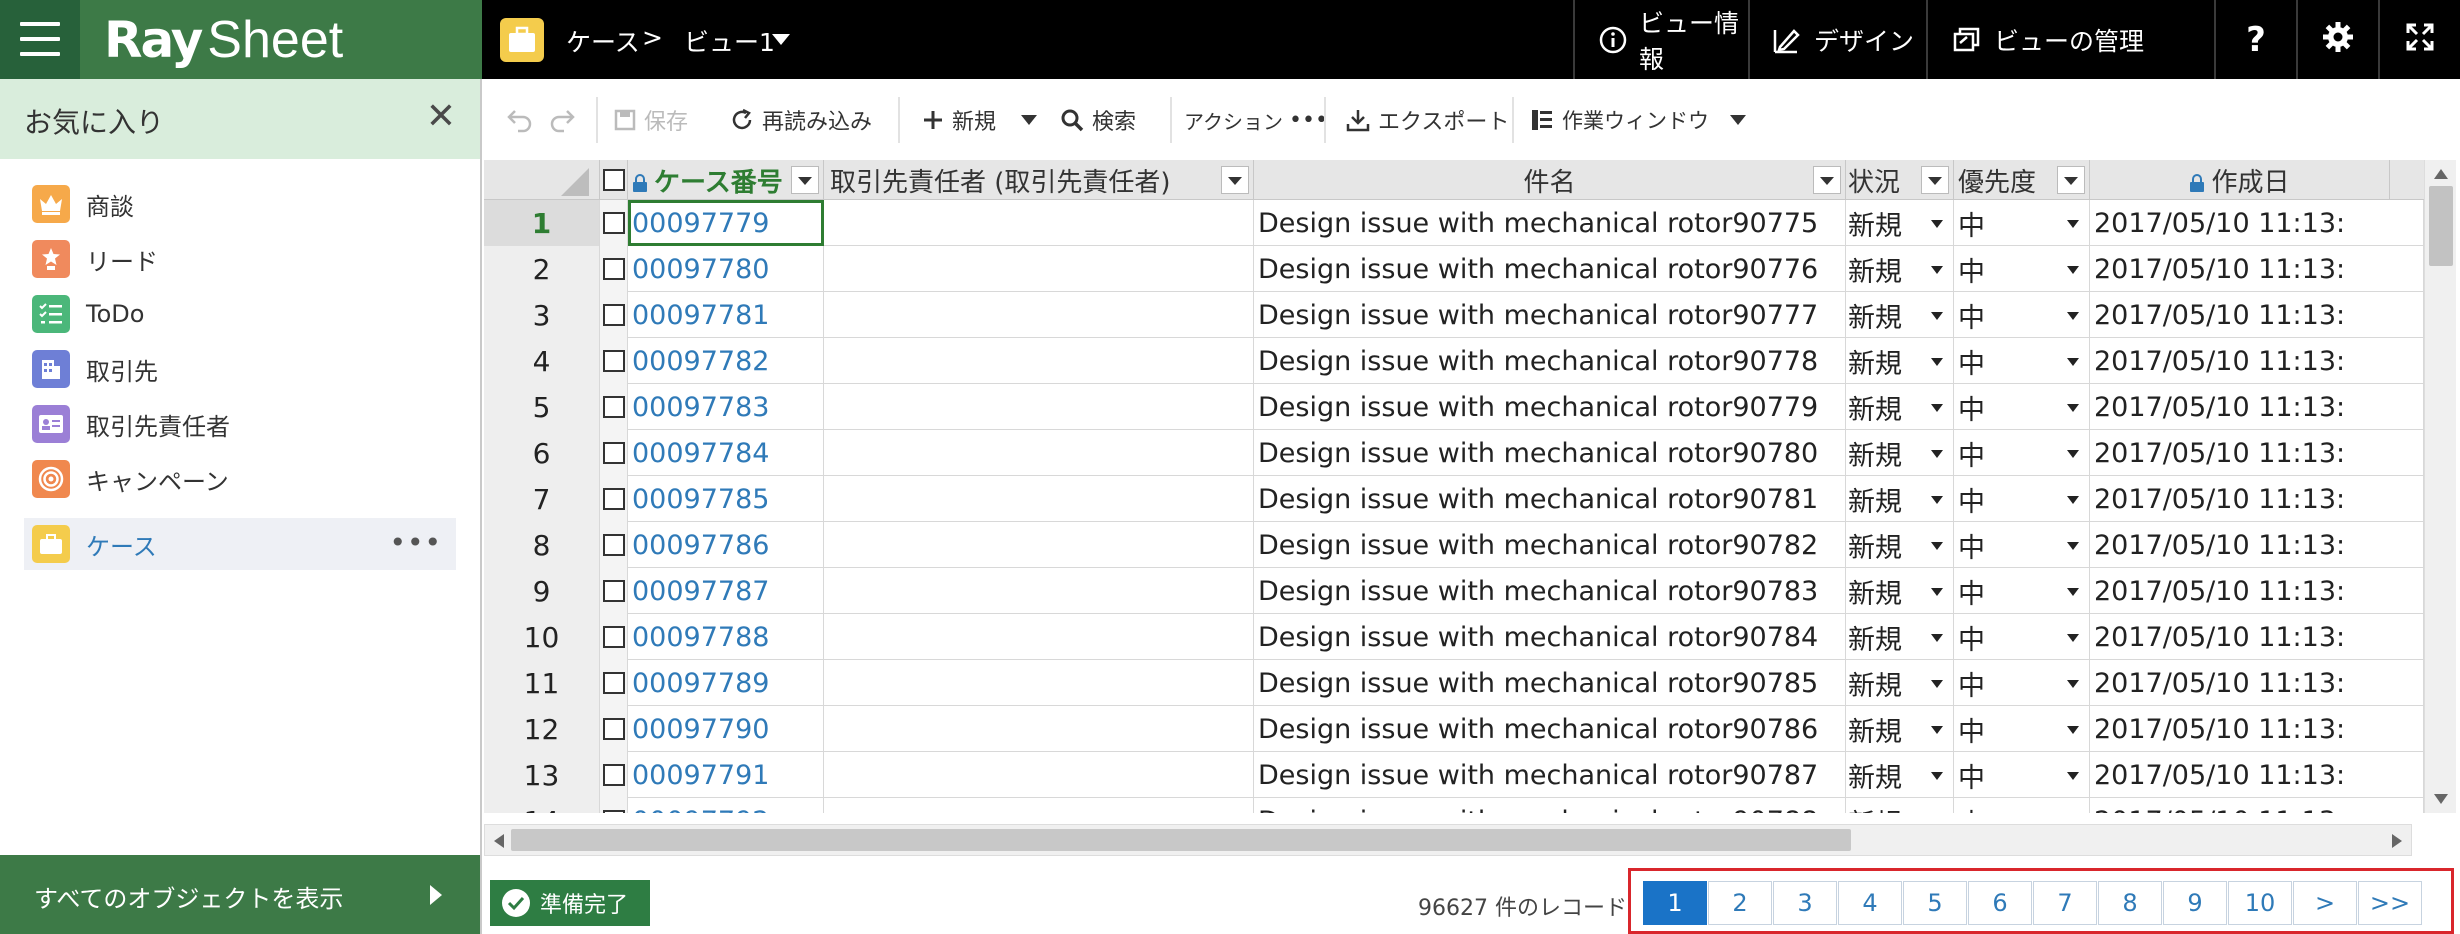 This screenshot has height=934, width=2460. I want to click on sidebar-item-campaign: キャンペーン, so click(240, 479).